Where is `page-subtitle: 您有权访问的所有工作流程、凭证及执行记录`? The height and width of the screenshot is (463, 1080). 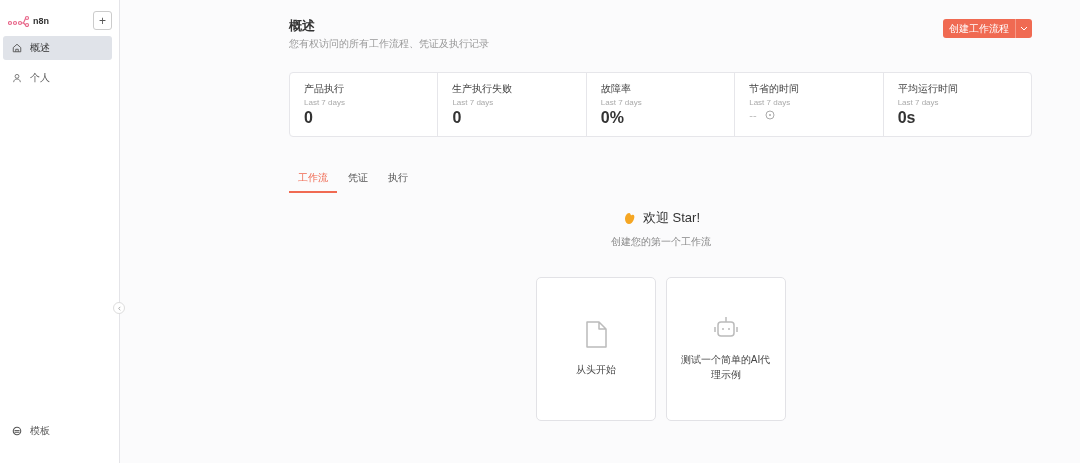
page-subtitle: 您有权访问的所有工作流程、凭证及执行记录 is located at coordinates (389, 44).